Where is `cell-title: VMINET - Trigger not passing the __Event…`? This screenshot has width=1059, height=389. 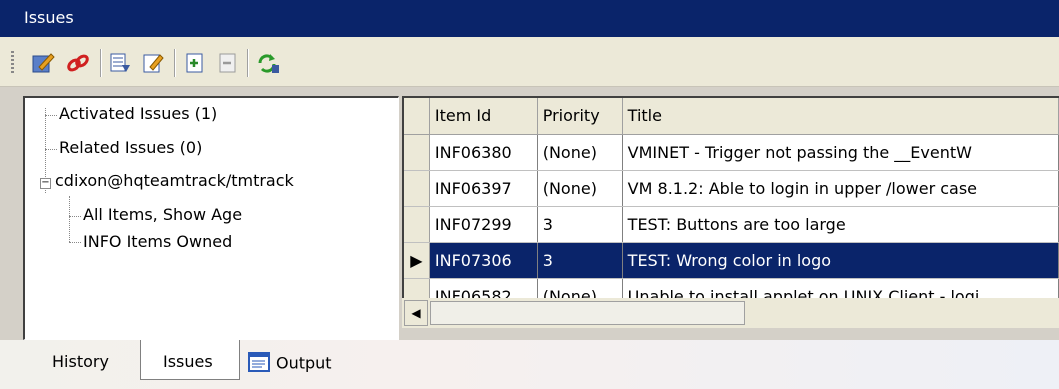
cell-title: VMINET - Trigger not passing the __Event… is located at coordinates (840, 152).